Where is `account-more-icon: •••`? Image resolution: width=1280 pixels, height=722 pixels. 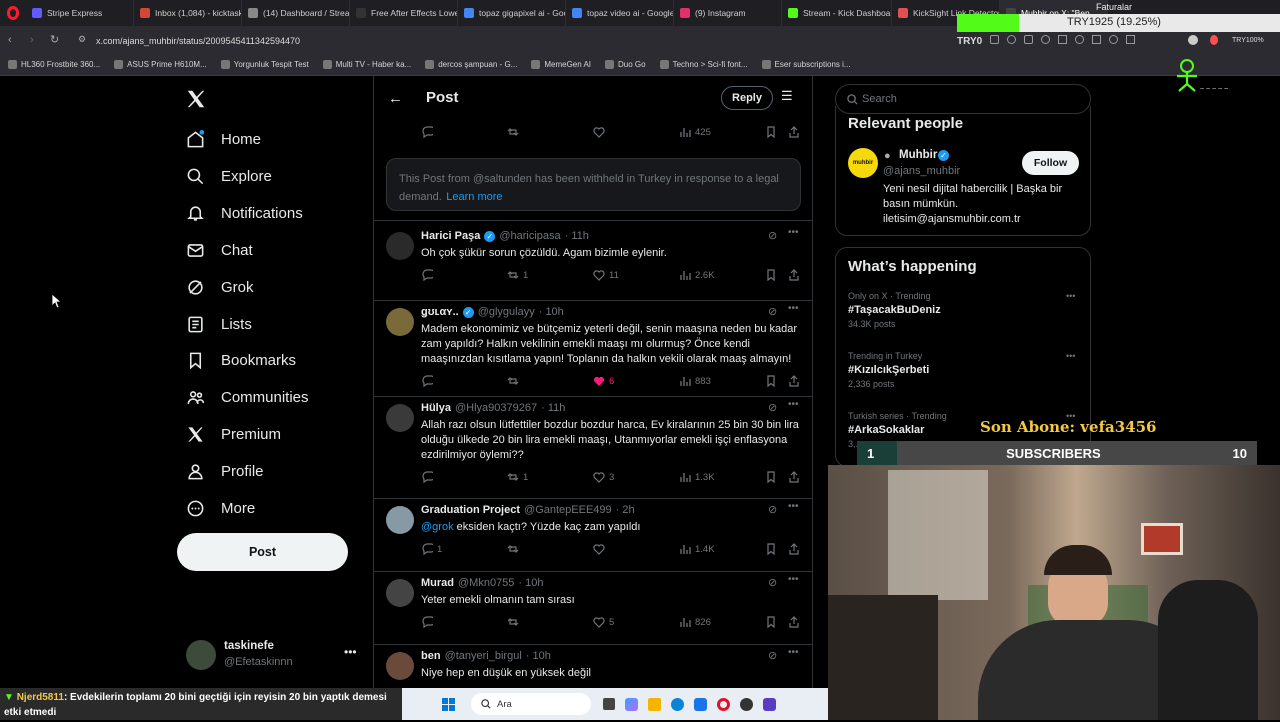 account-more-icon: ••• is located at coordinates (350, 652).